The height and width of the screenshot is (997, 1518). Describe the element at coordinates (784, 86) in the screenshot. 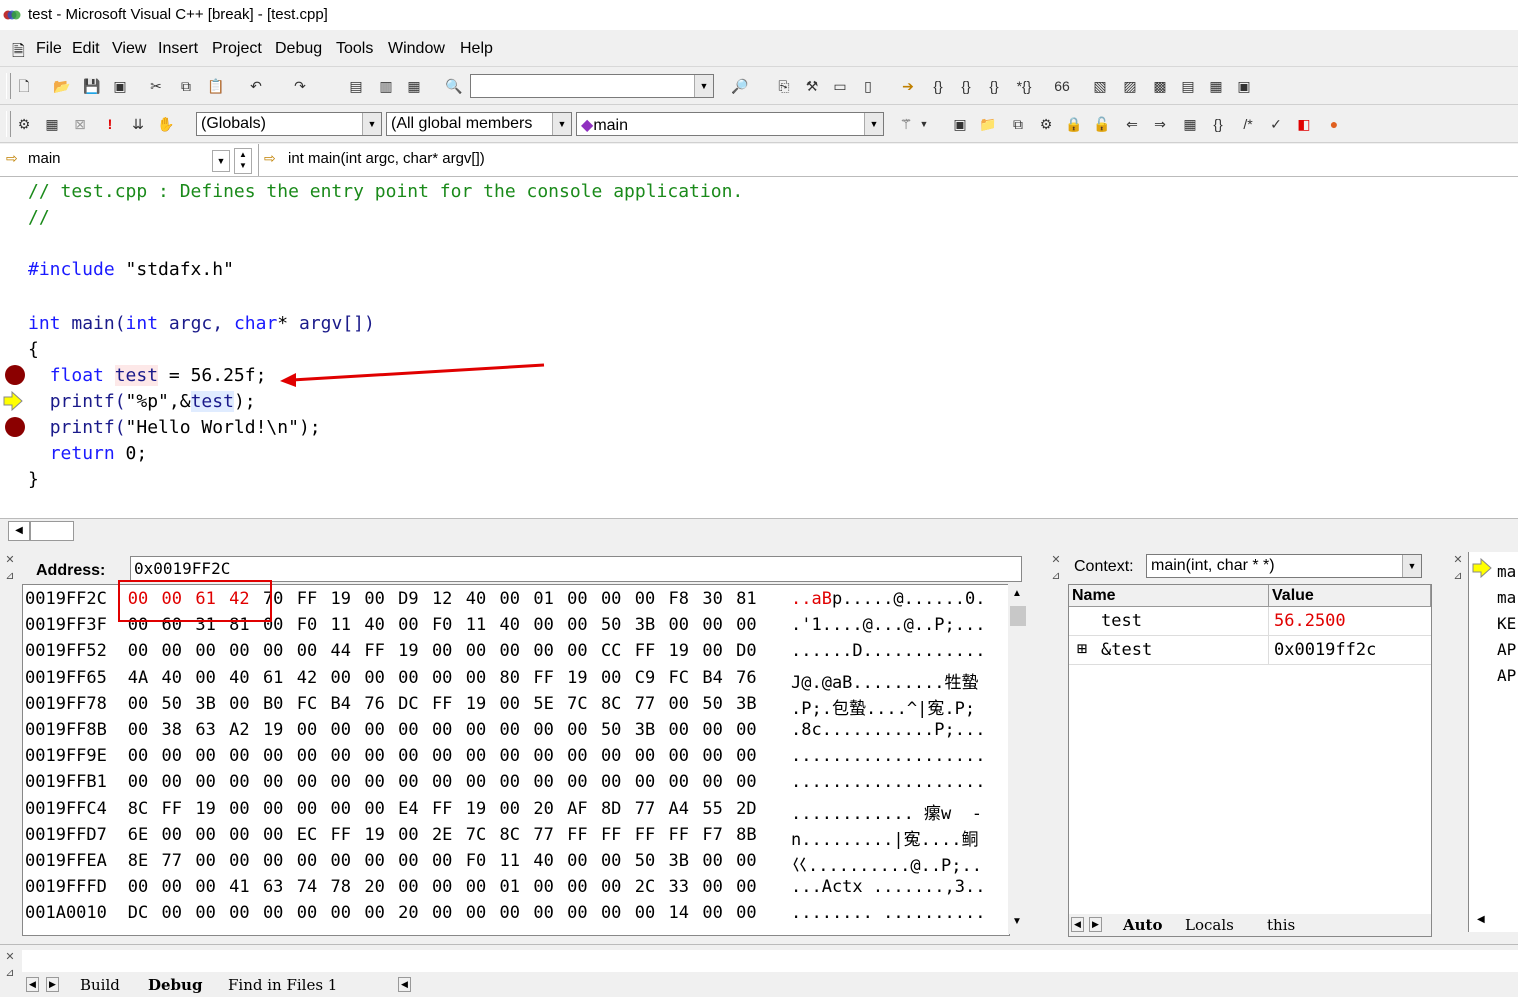

I see `compile-icon: ⎘` at that location.